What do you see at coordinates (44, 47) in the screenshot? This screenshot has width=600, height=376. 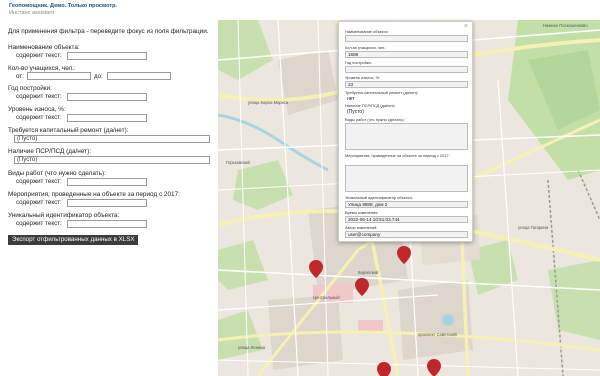 I see `object-name-label: Наименование объекта:` at bounding box center [44, 47].